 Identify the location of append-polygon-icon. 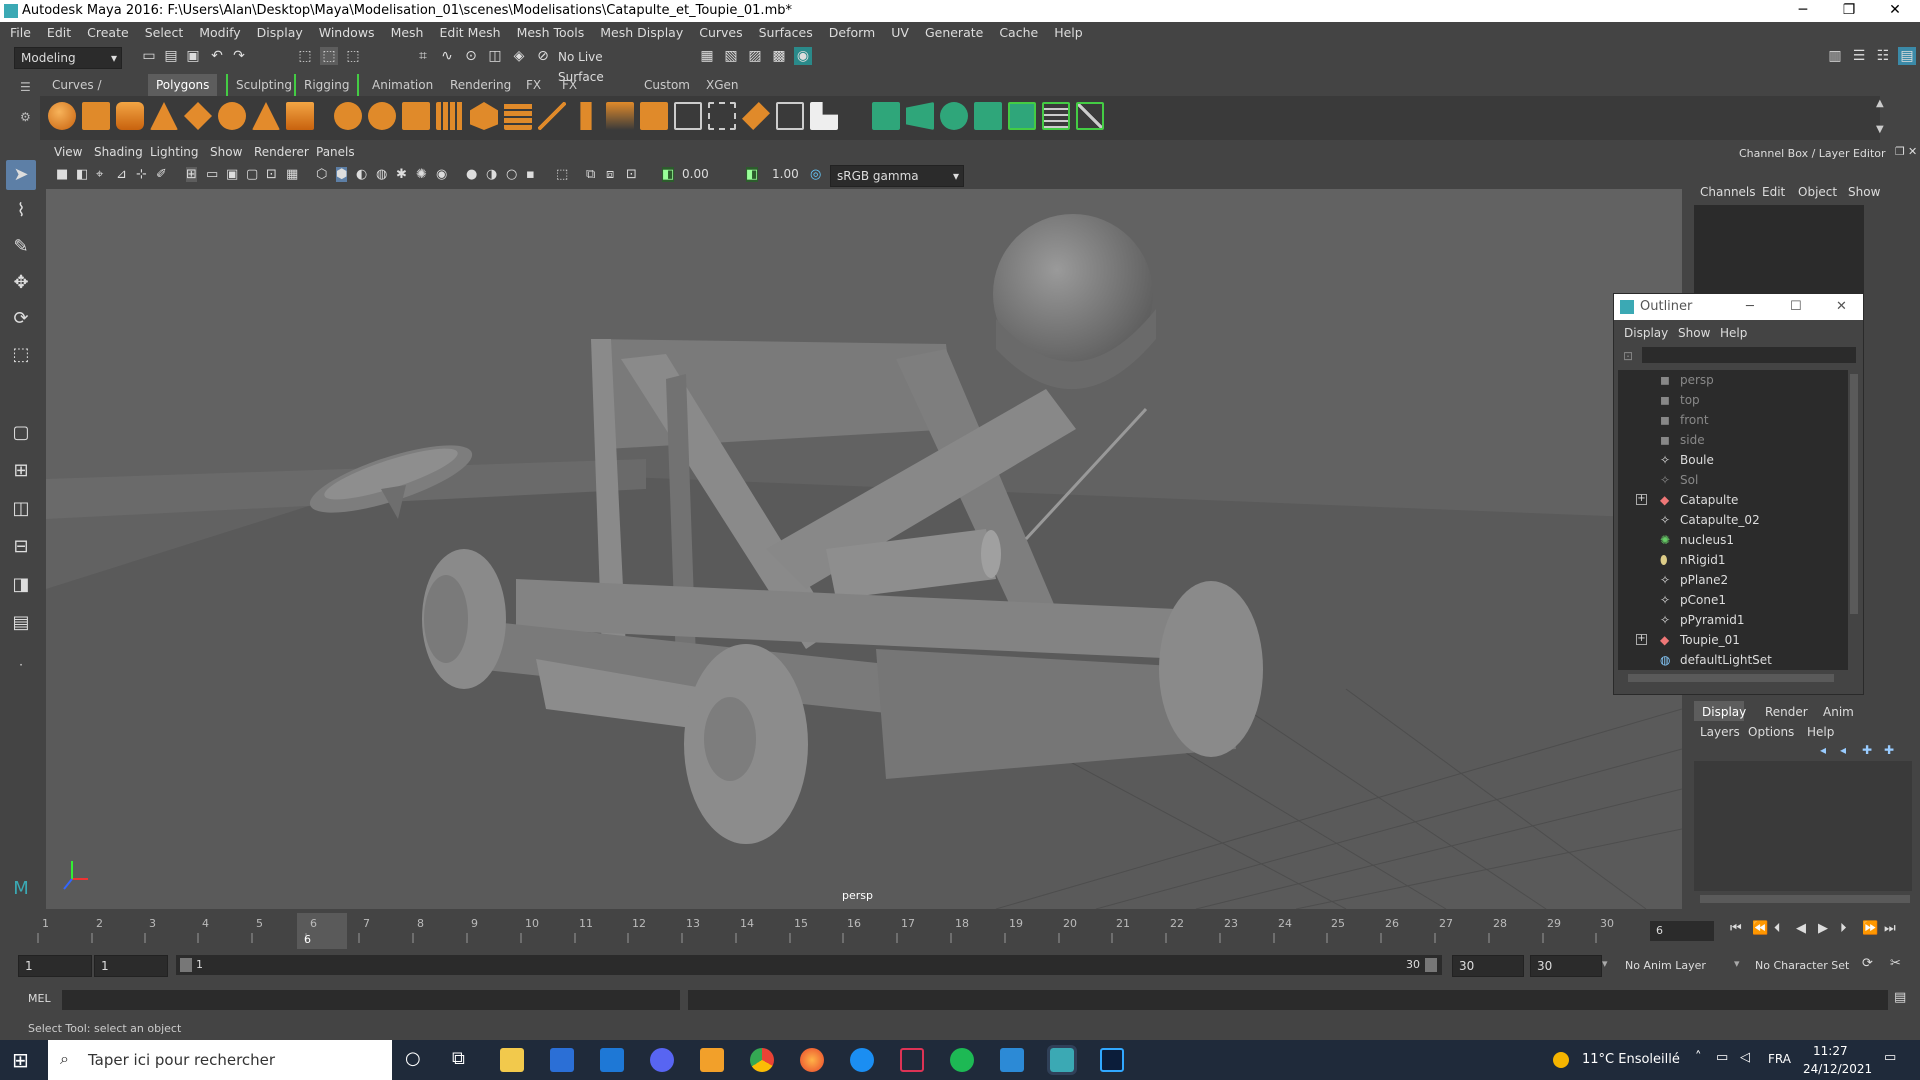
(756, 116).